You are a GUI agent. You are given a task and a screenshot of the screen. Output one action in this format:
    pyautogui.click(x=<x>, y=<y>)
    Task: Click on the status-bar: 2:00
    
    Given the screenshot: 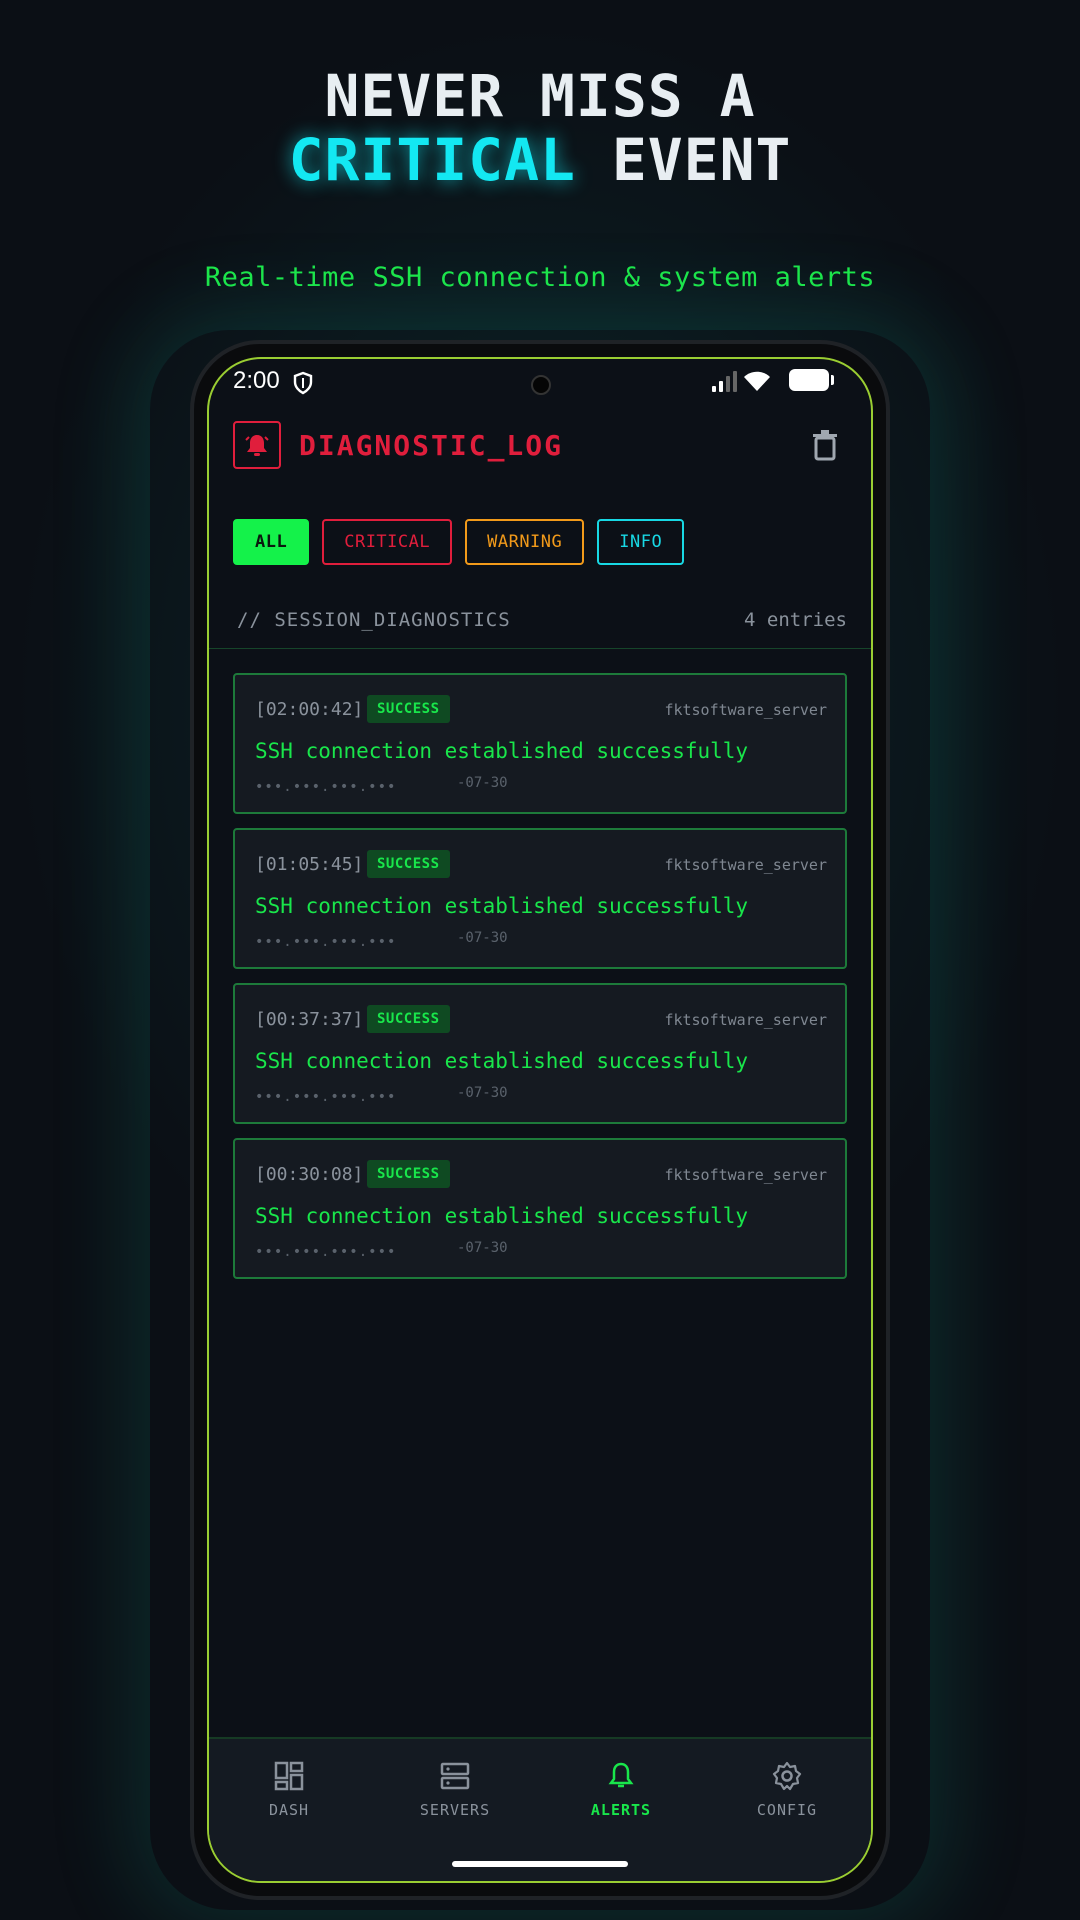 What is the action you would take?
    pyautogui.click(x=540, y=383)
    